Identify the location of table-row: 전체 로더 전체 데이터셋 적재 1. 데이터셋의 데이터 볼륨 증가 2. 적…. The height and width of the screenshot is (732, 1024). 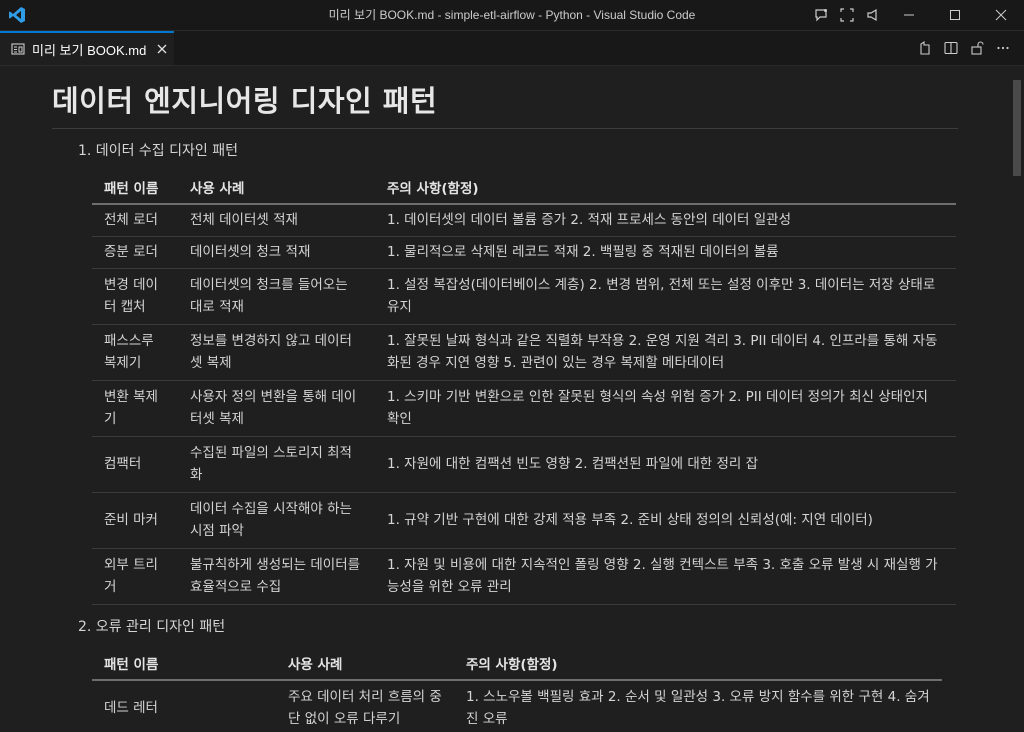
(524, 220).